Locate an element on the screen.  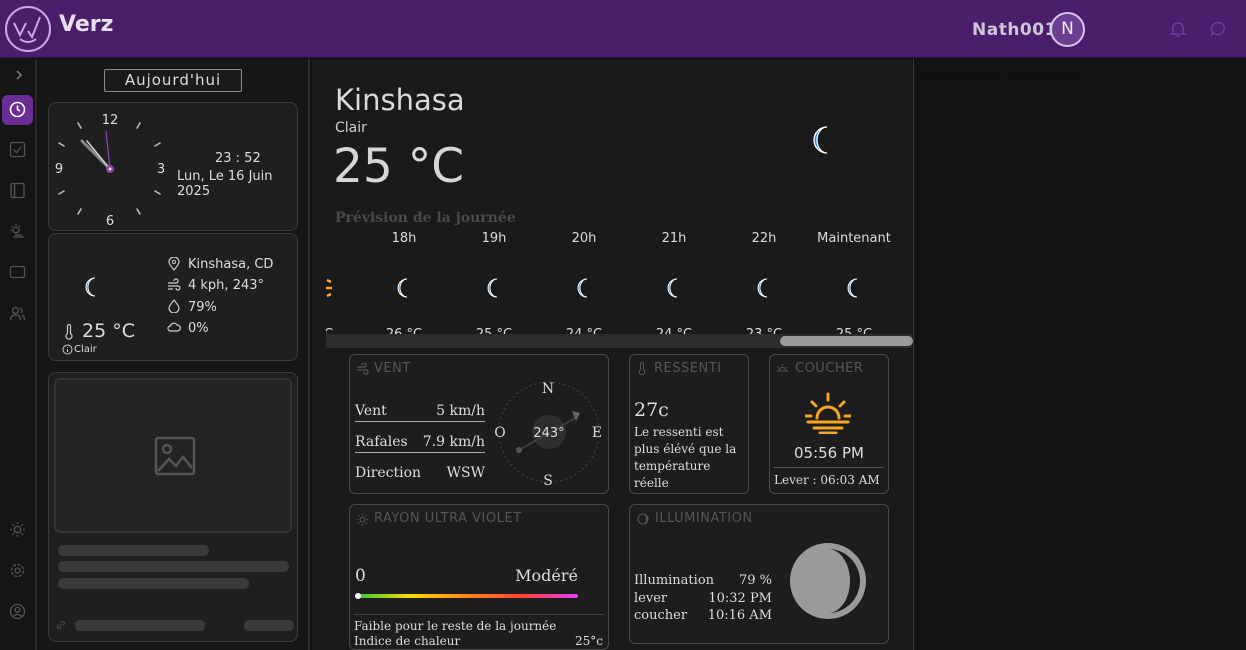
wind-compass: N E S O 243° is located at coordinates (548, 435).